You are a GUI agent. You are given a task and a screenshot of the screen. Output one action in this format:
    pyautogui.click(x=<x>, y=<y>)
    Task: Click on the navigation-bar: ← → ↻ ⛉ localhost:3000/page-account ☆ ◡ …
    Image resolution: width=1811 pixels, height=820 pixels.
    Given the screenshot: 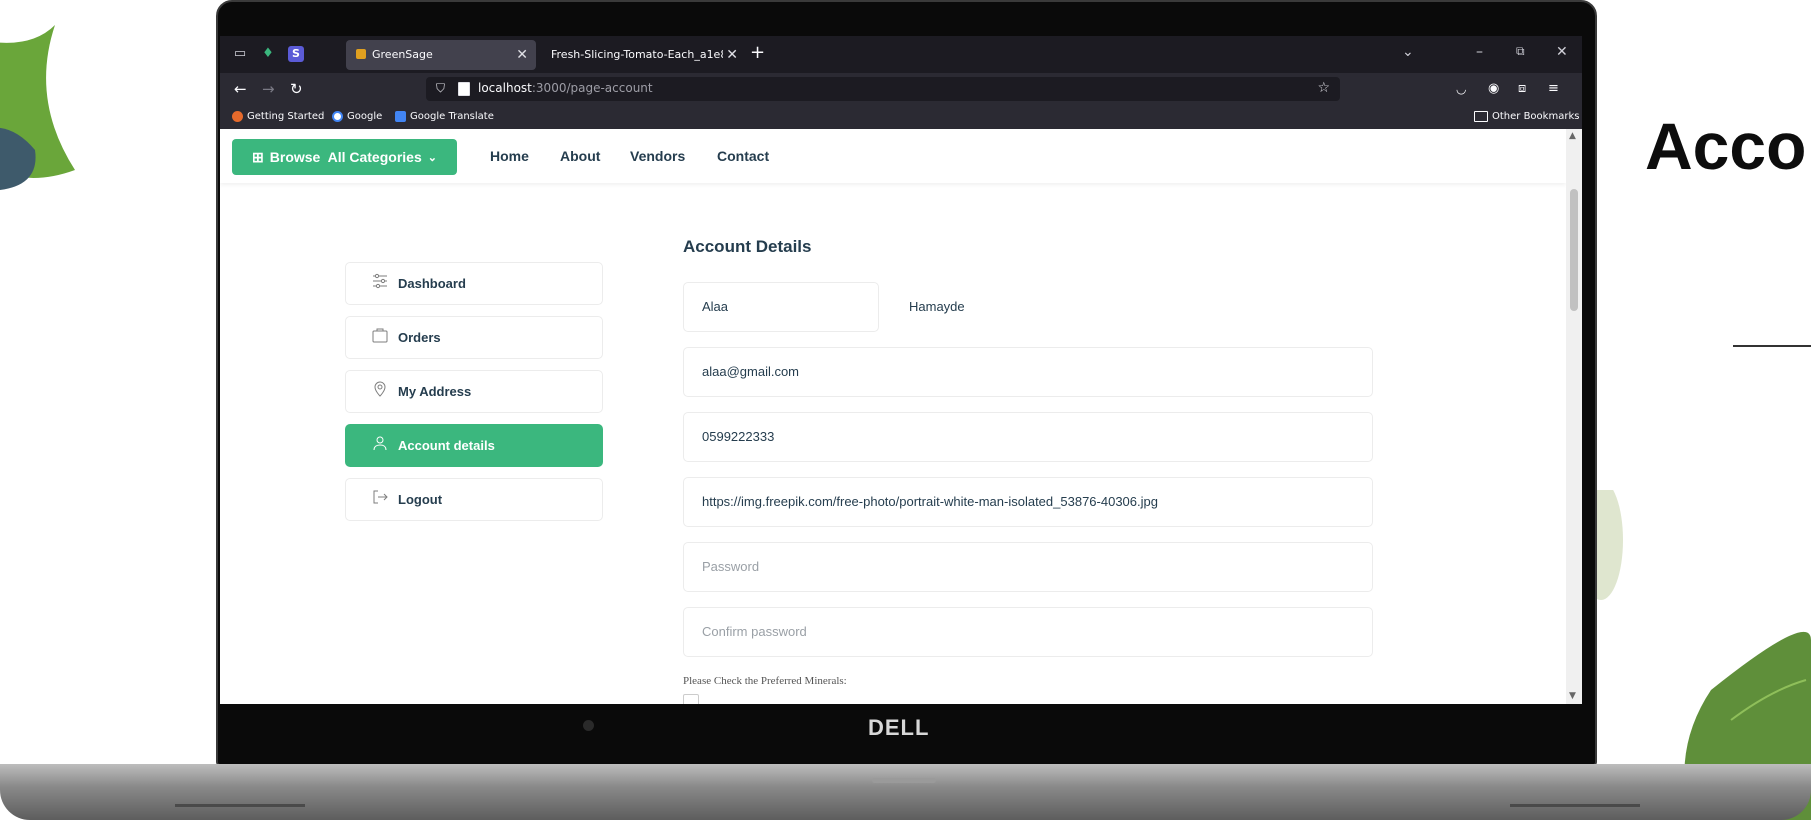 What is the action you would take?
    pyautogui.click(x=901, y=89)
    